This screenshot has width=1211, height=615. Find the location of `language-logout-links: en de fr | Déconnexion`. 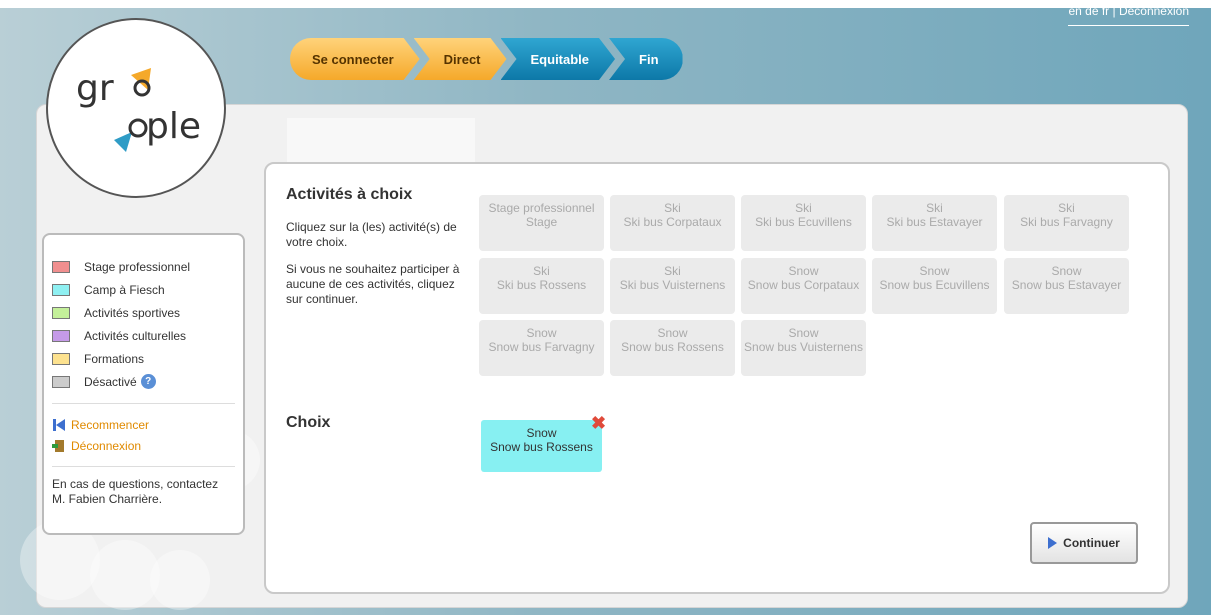

language-logout-links: en de fr | Déconnexion is located at coordinates (1128, 13).